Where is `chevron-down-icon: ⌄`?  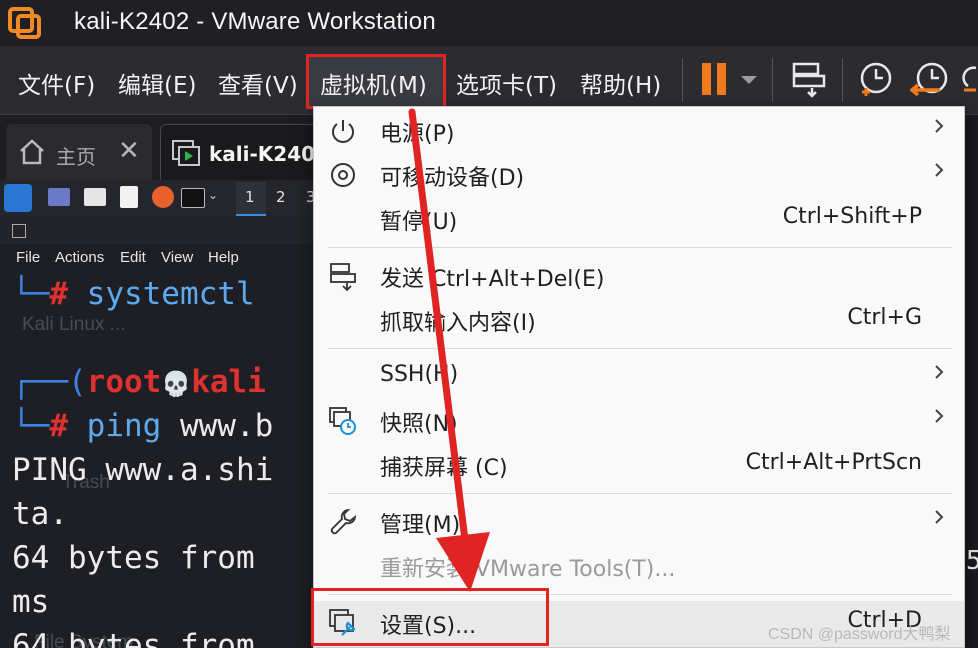
chevron-down-icon: ⌄ is located at coordinates (213, 195).